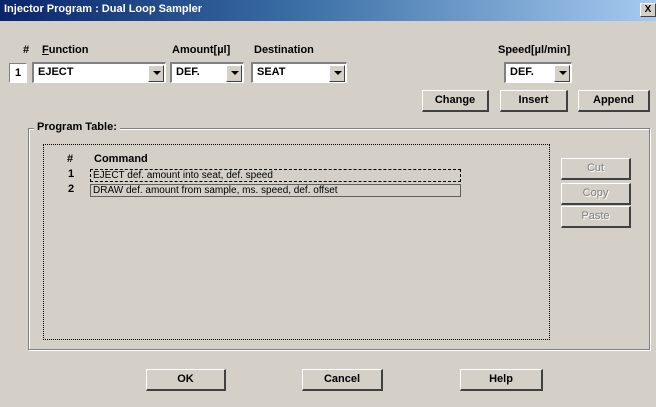 The width and height of the screenshot is (656, 407). I want to click on row-number-display: 1, so click(18, 73).